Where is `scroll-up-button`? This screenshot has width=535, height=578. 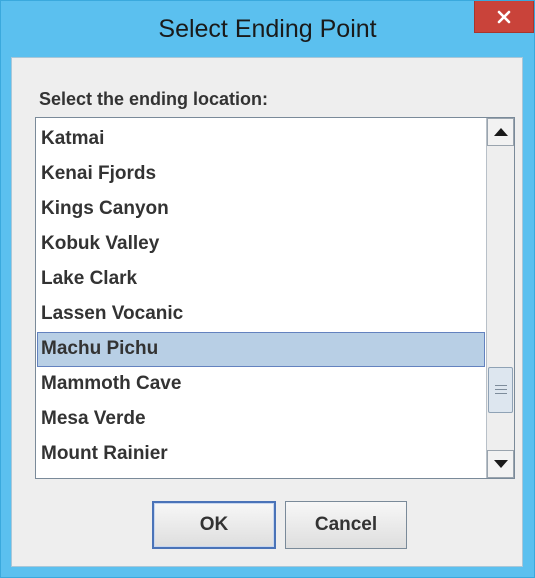 scroll-up-button is located at coordinates (500, 132).